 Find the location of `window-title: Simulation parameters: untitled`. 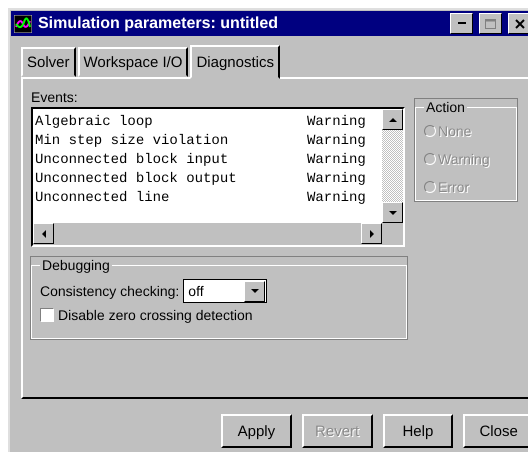

window-title: Simulation parameters: untitled is located at coordinates (159, 23).